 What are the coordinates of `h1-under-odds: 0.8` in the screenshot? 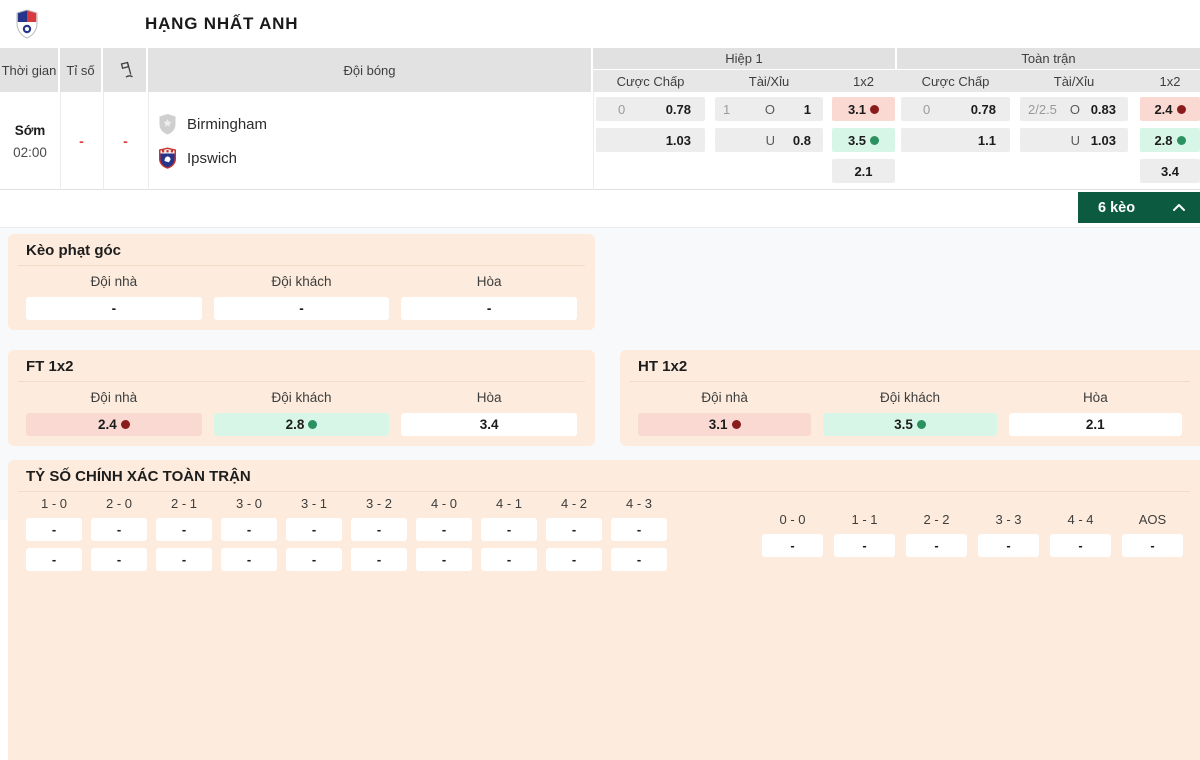 It's located at (801, 140).